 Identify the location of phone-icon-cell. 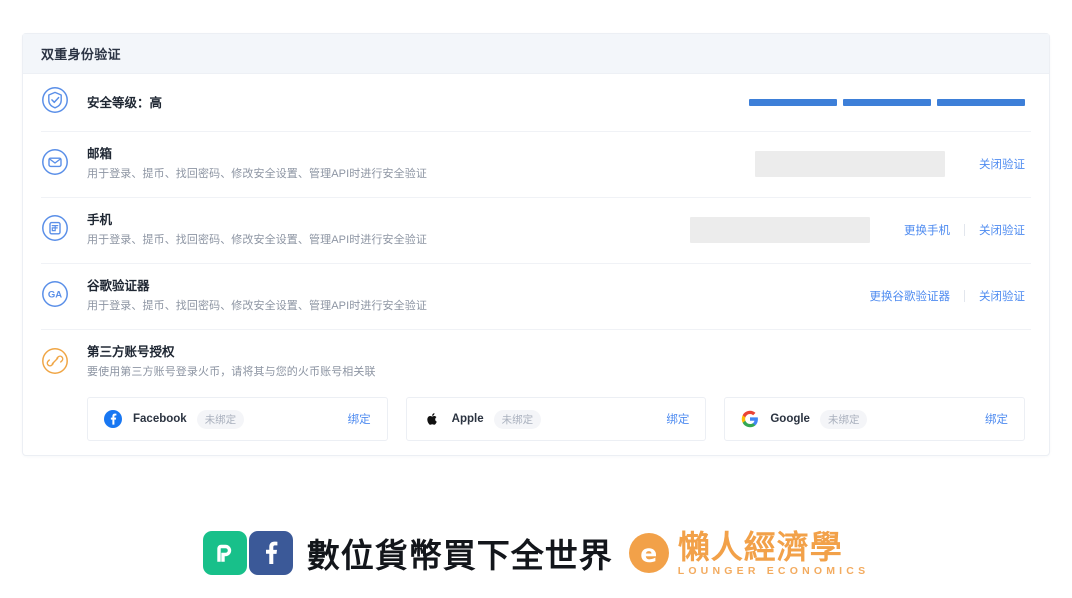
(64, 230).